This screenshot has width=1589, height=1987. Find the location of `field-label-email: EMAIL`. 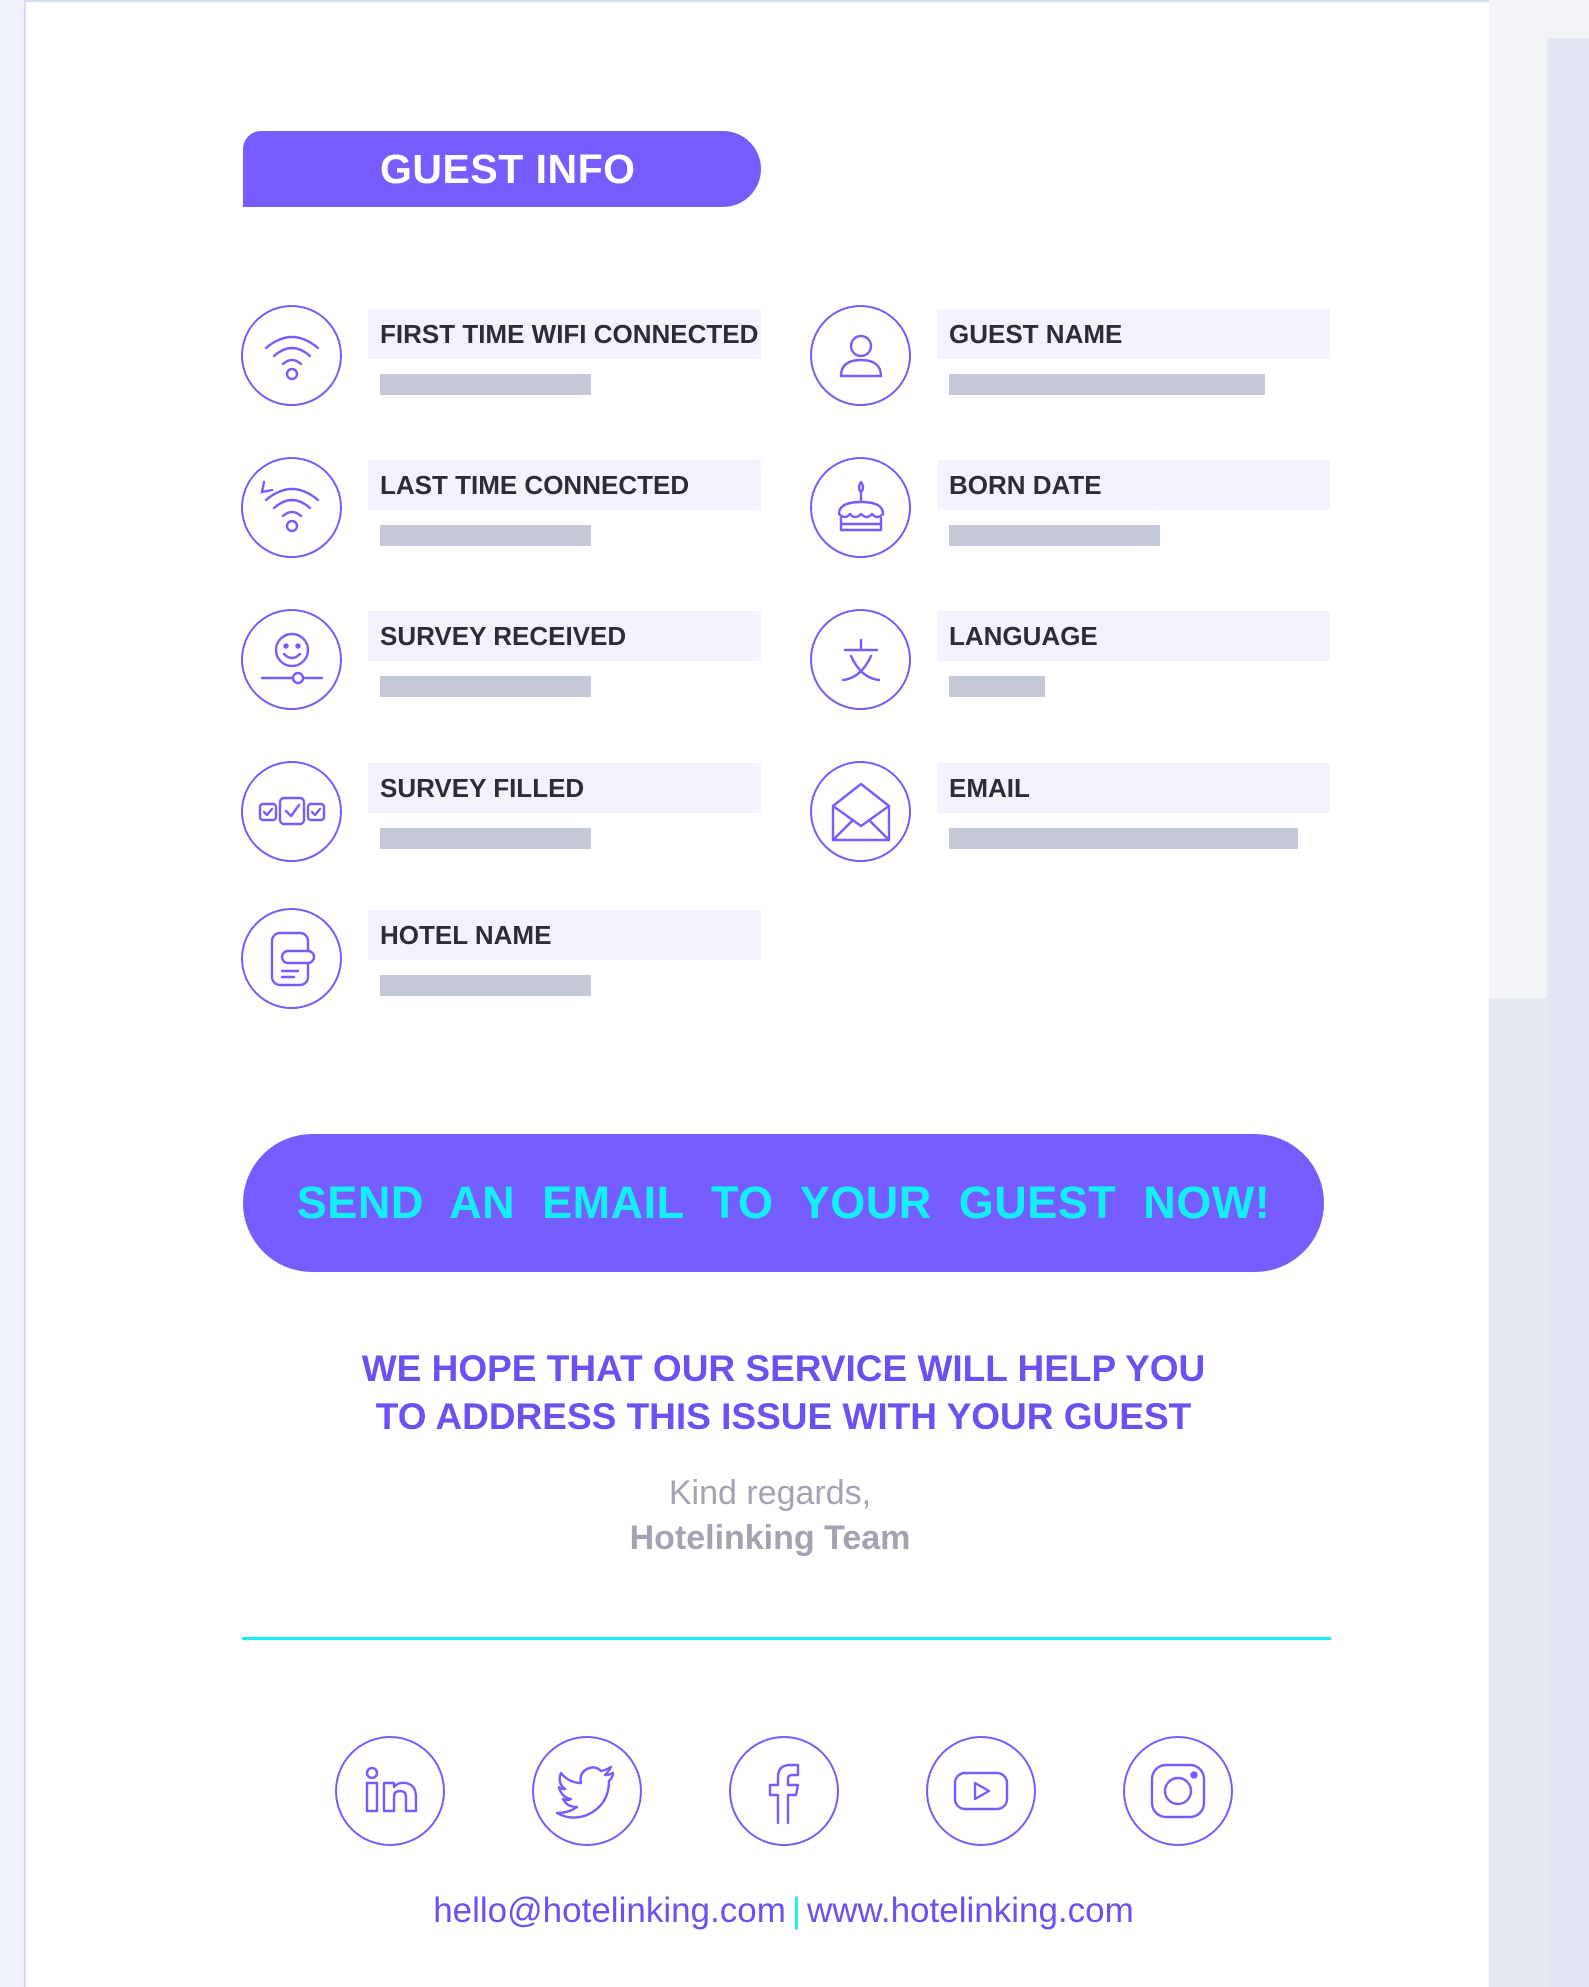

field-label-email: EMAIL is located at coordinates (1133, 788).